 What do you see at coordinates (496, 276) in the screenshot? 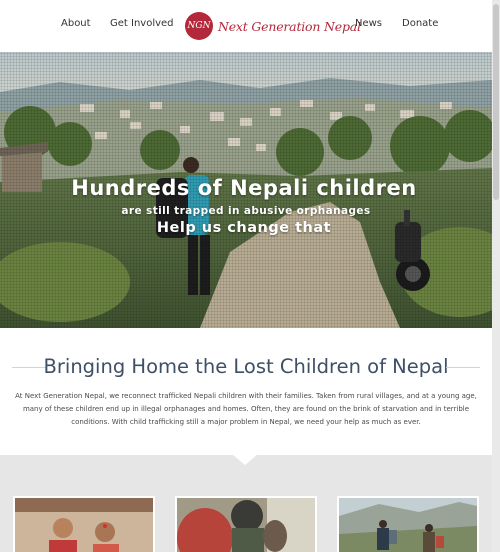
I see `page-scrollbar` at bounding box center [496, 276].